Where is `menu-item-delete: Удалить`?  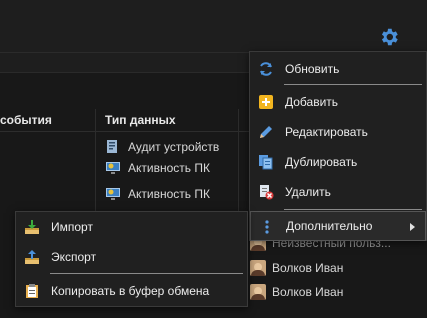 menu-item-delete: Удалить is located at coordinates (338, 192).